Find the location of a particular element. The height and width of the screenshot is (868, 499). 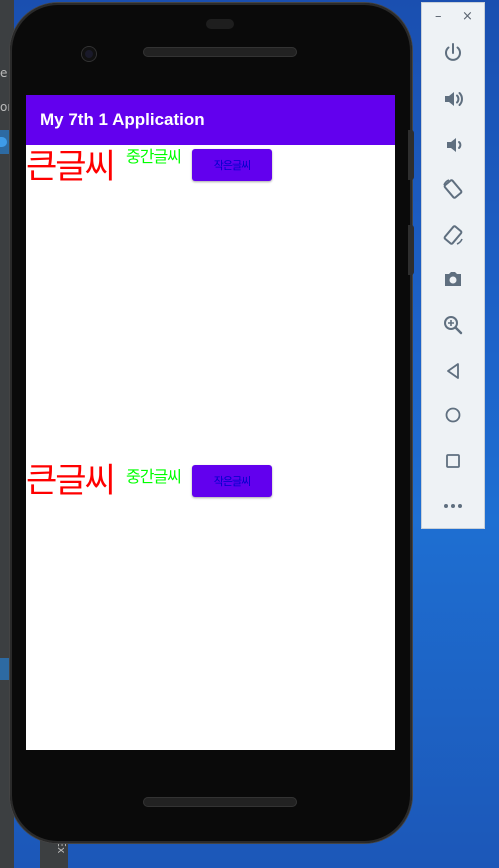

rotate-right-icon is located at coordinates (453, 235).